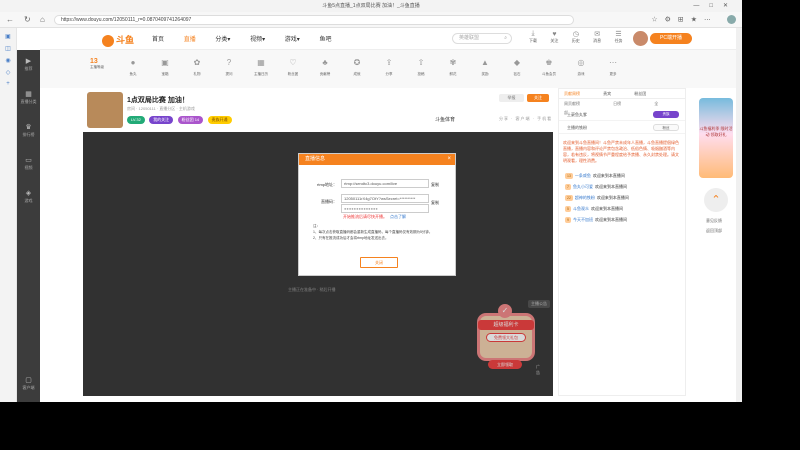  What do you see at coordinates (379, 262) in the screenshot?
I see `close-button: 关闭` at bounding box center [379, 262].